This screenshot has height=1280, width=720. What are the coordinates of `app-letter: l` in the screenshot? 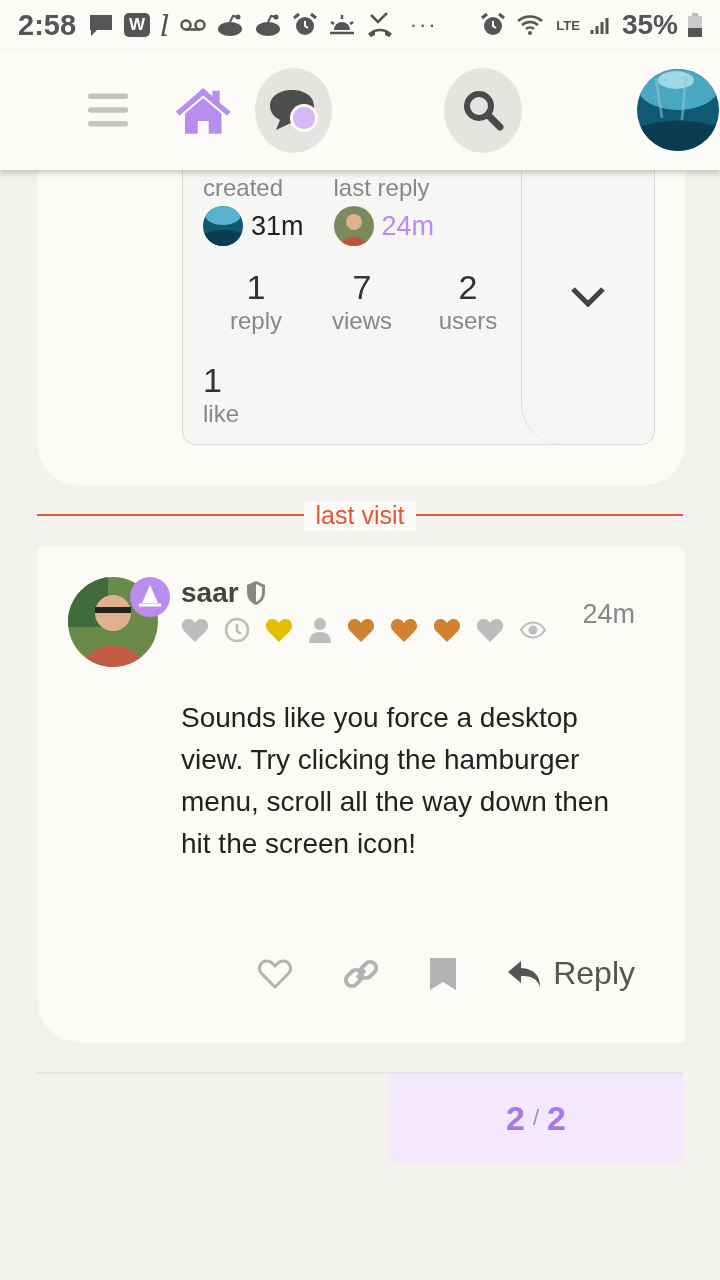 It's located at (165, 25).